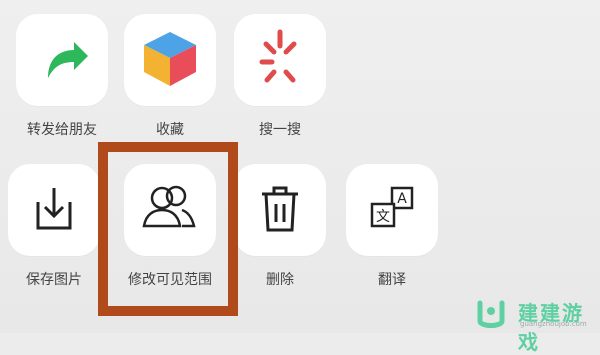  Describe the element at coordinates (553, 324) in the screenshot. I see `watermark-domain: guangzhoujob.com` at that location.